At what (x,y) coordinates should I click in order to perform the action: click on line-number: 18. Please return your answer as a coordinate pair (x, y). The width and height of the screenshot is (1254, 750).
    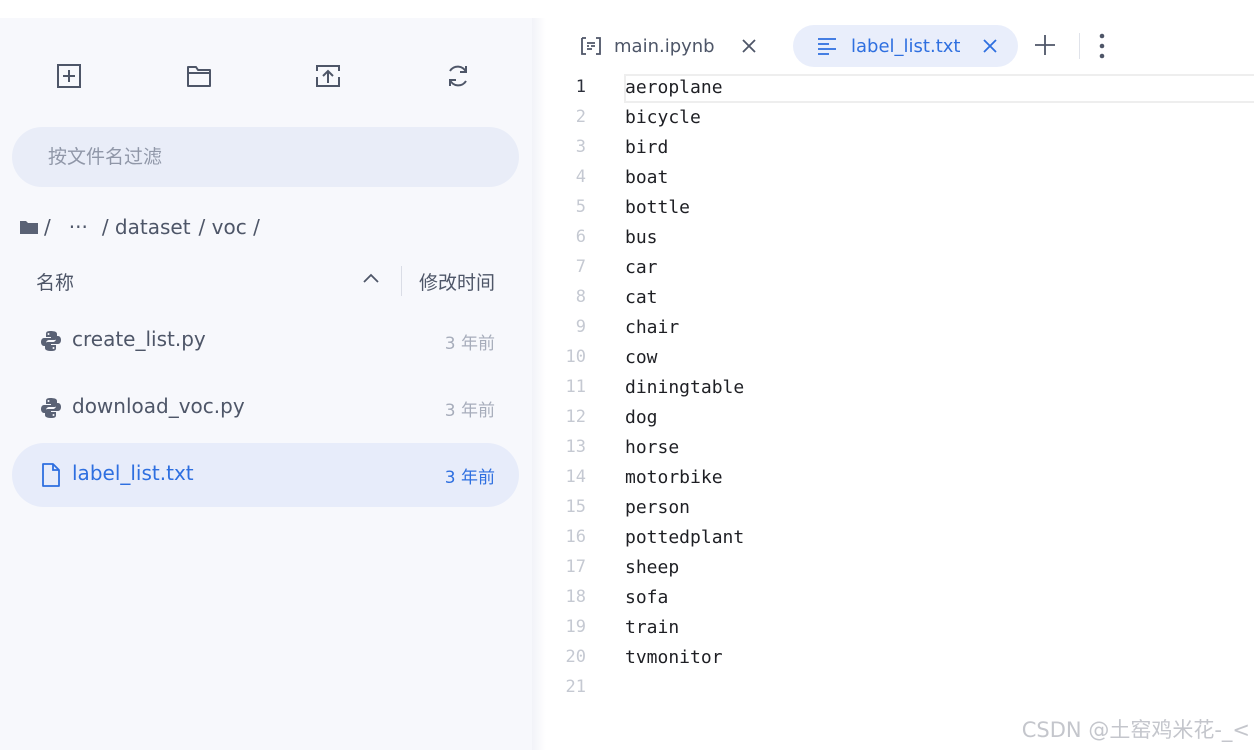
    Looking at the image, I should click on (575, 597).